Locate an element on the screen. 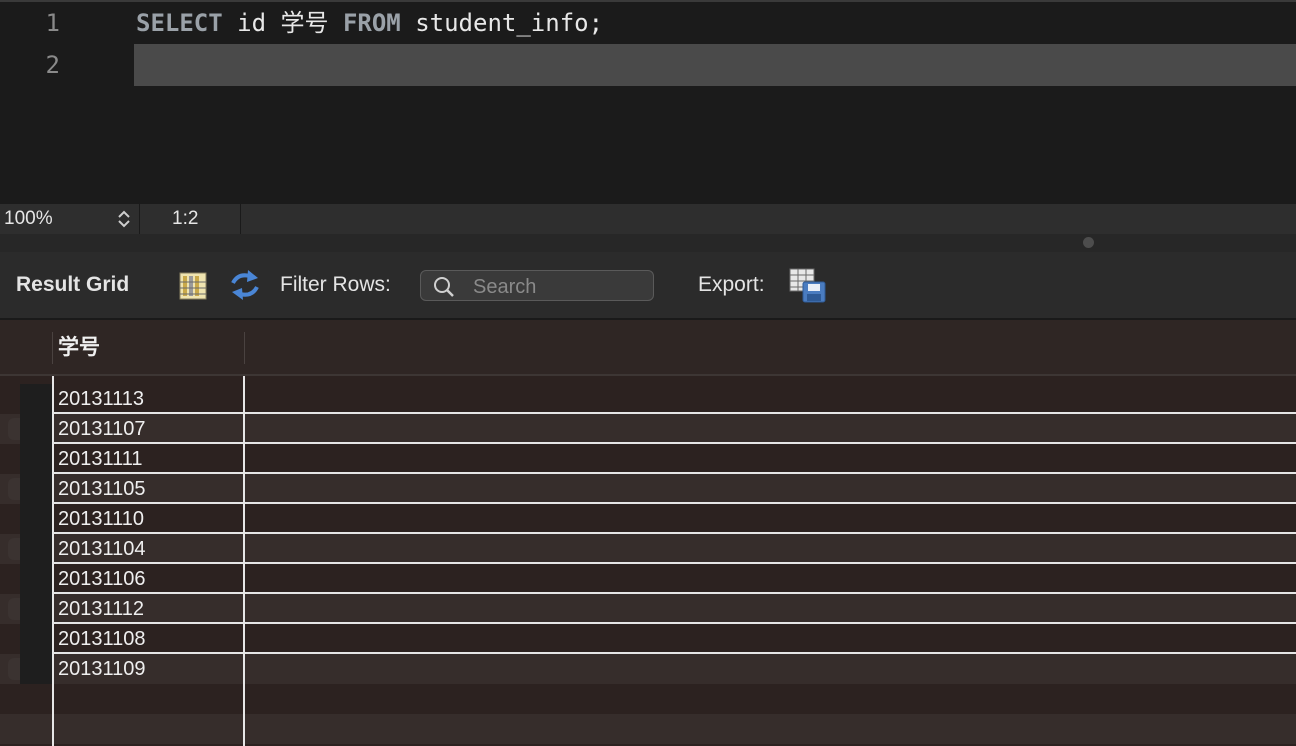 The width and height of the screenshot is (1296, 746). table-row: 20131112 is located at coordinates (648, 609).